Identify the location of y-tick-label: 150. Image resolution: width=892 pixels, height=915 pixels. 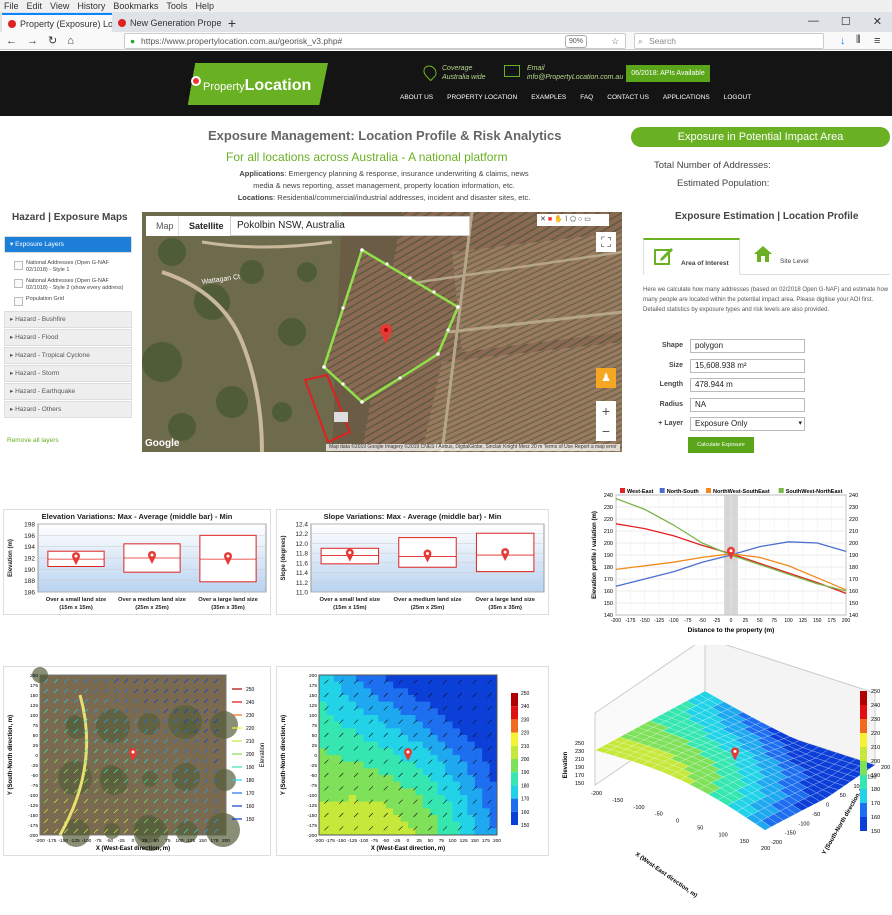
(608, 604).